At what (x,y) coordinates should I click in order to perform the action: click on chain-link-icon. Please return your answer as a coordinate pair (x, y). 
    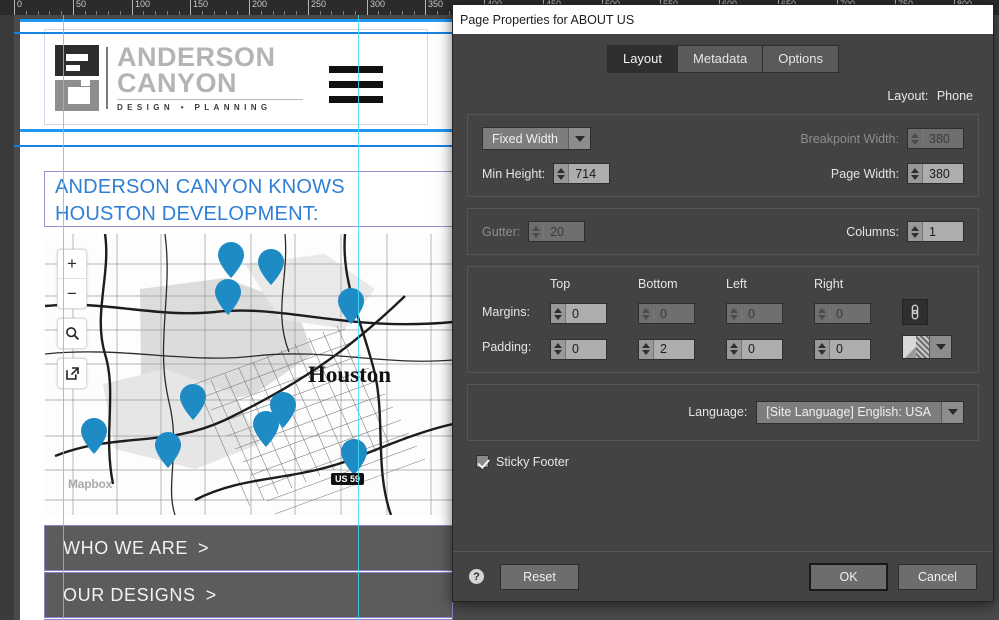
    Looking at the image, I should click on (915, 312).